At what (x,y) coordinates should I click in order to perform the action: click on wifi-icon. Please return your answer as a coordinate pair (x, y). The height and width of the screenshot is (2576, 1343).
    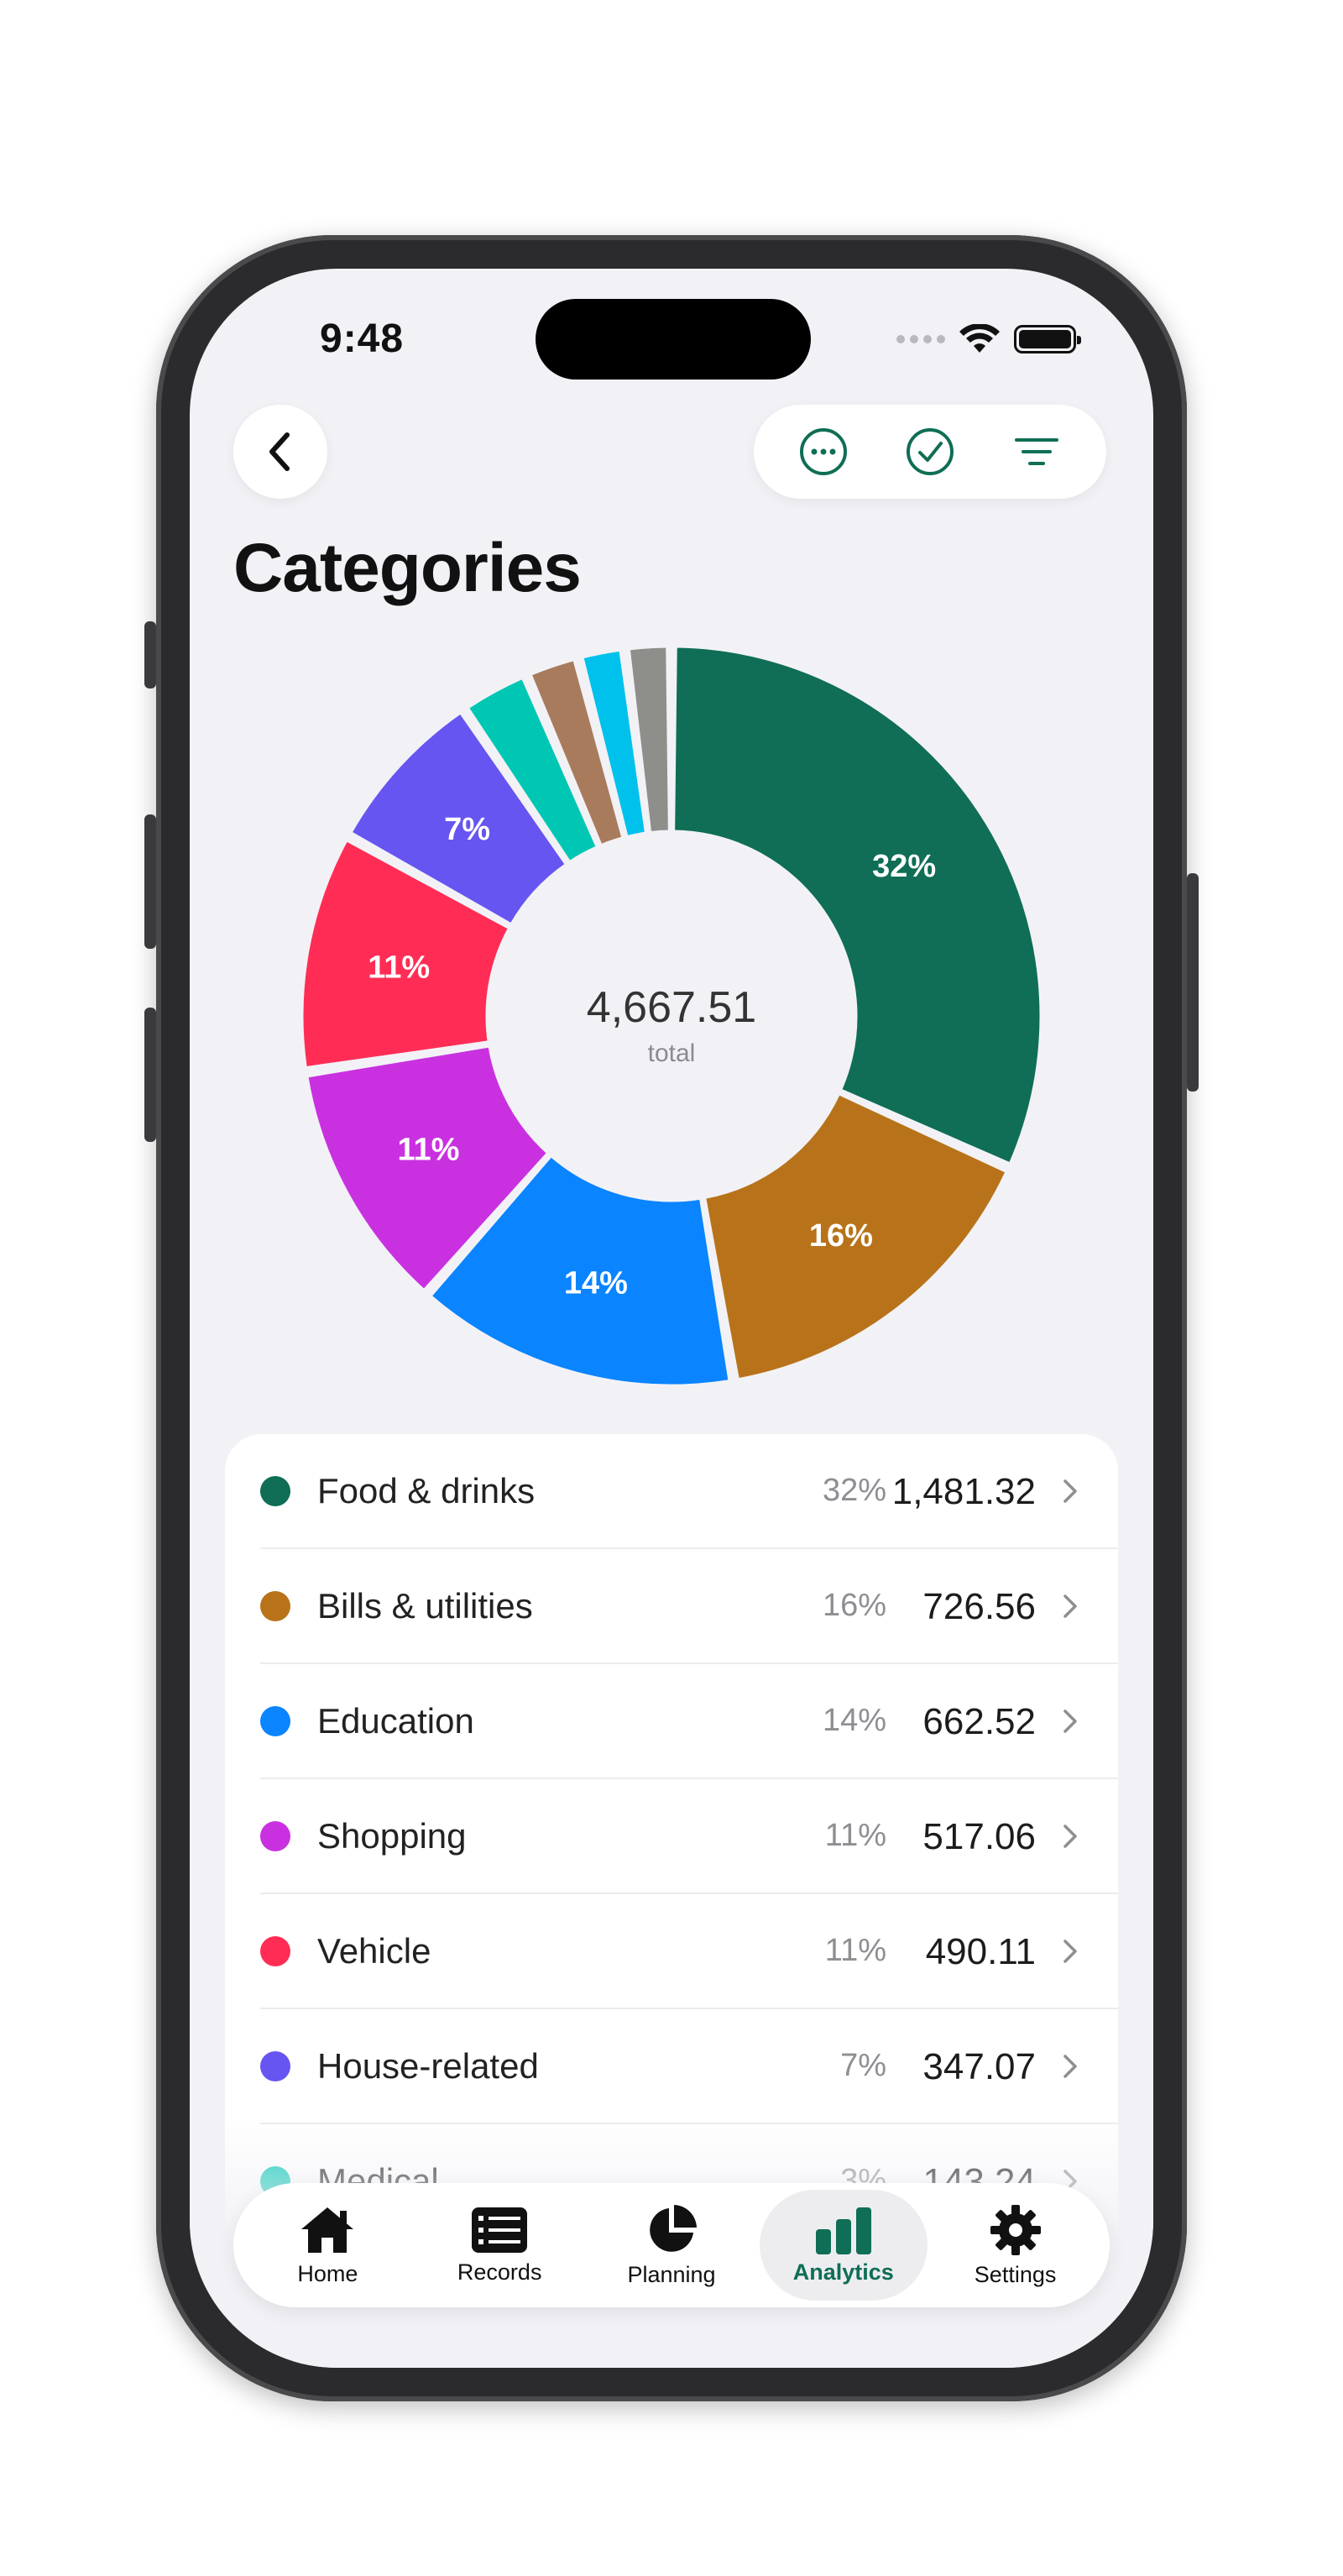
    Looking at the image, I should click on (979, 338).